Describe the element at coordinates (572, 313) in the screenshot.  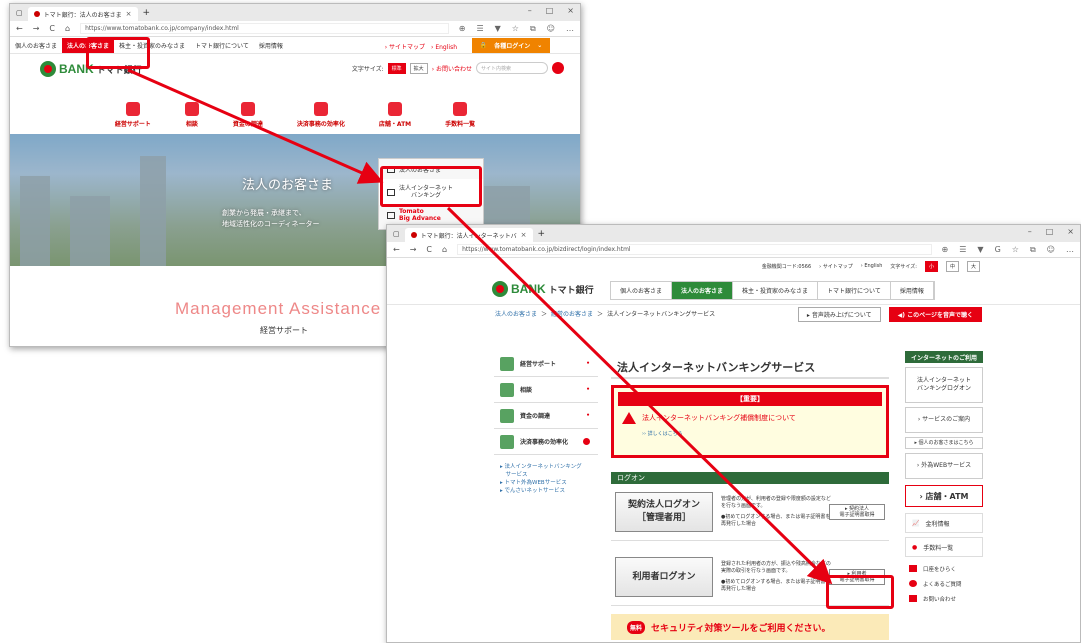
I see `crumb-link: 経営のお客さま` at that location.